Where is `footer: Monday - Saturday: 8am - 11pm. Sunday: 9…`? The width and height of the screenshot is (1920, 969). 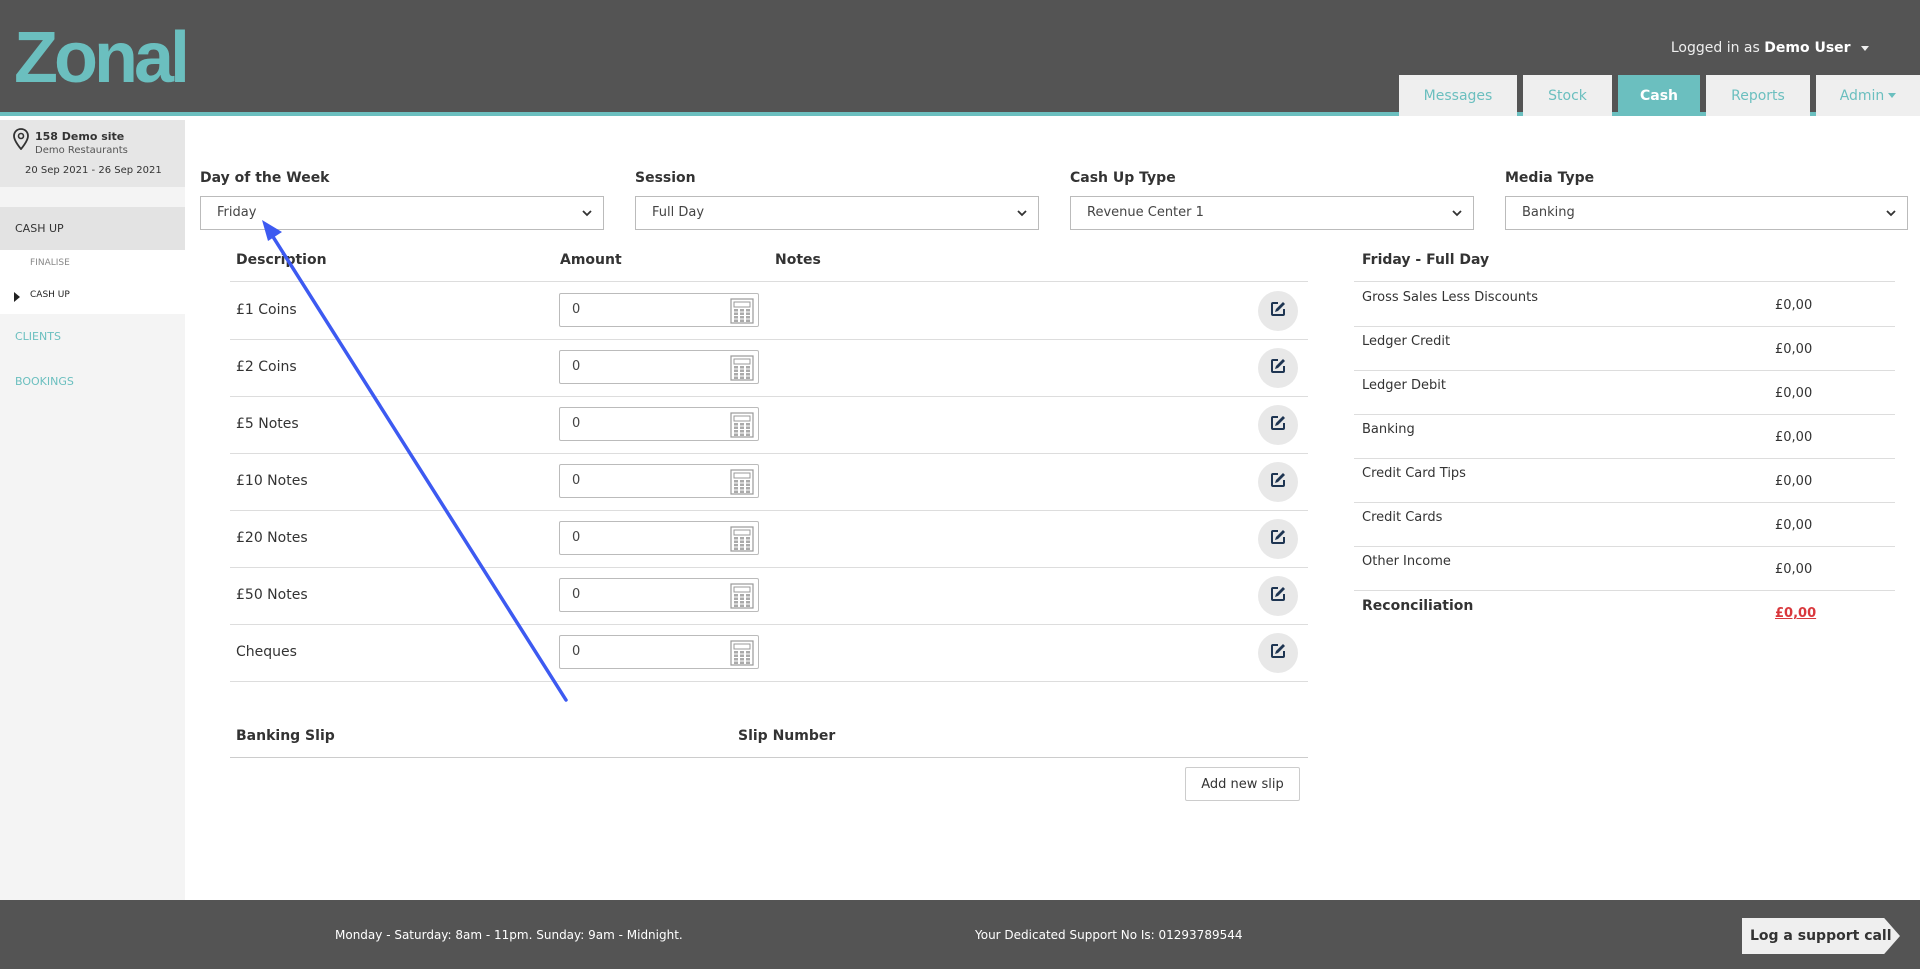
footer: Monday - Saturday: 8am - 11pm. Sunday: 9… is located at coordinates (960, 934).